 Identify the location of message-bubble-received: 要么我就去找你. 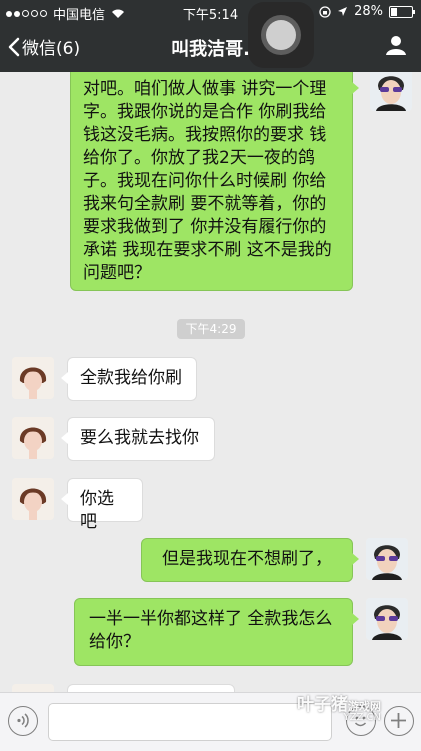
(138, 439).